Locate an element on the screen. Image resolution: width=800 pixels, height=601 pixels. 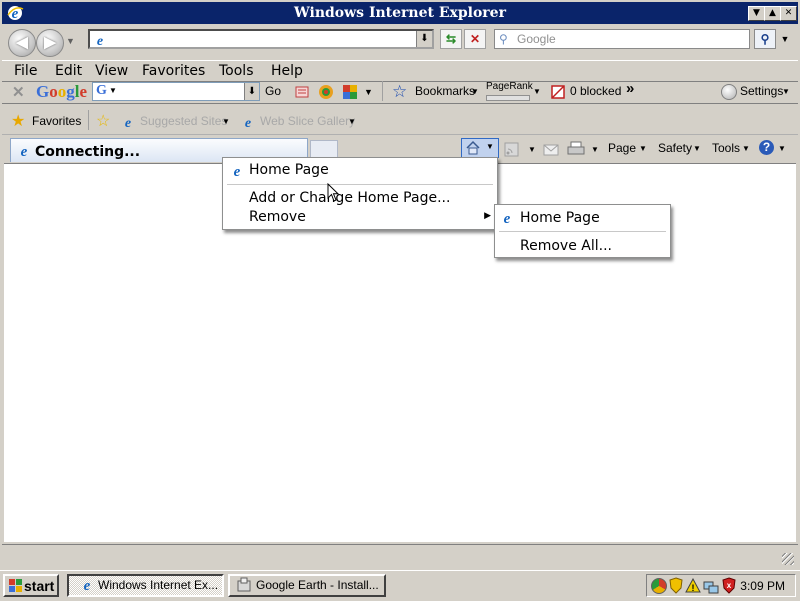
read-mail-icon is located at coordinates (551, 150).